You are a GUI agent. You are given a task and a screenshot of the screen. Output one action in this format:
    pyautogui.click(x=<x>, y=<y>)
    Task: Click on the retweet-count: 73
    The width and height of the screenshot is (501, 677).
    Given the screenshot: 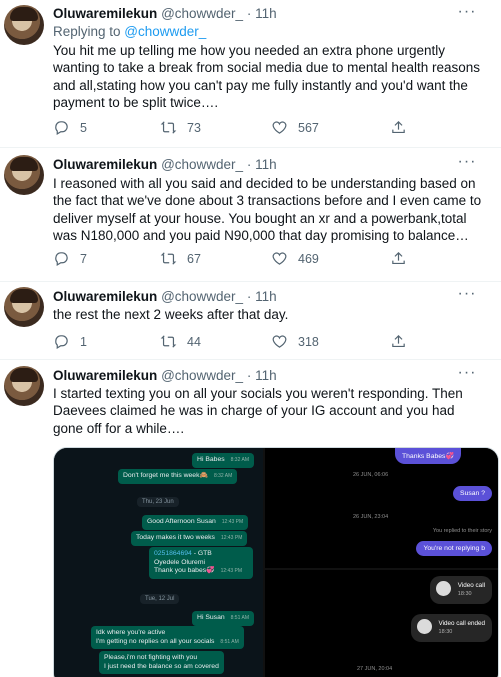 What is the action you would take?
    pyautogui.click(x=194, y=127)
    